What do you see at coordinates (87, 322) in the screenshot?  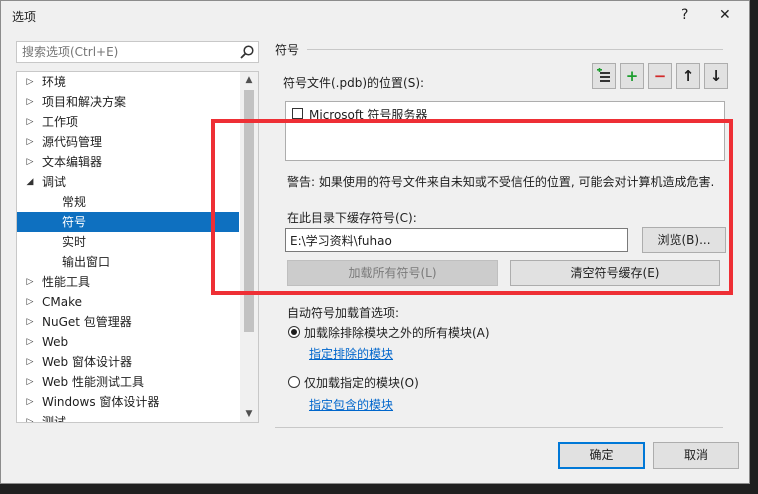 I see `tree-item-label: NuGet 包管理器` at bounding box center [87, 322].